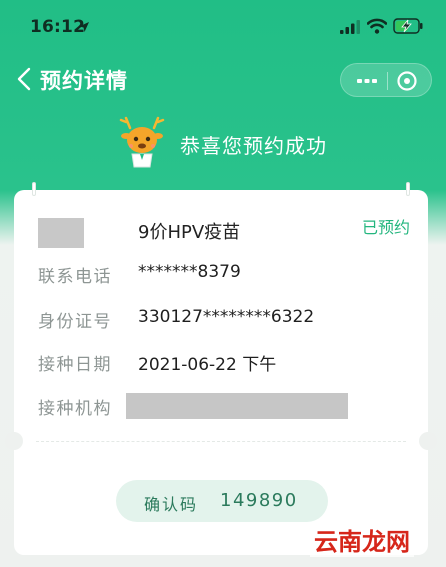 This screenshot has width=446, height=567. What do you see at coordinates (367, 81) in the screenshot?
I see `more-dots-icon` at bounding box center [367, 81].